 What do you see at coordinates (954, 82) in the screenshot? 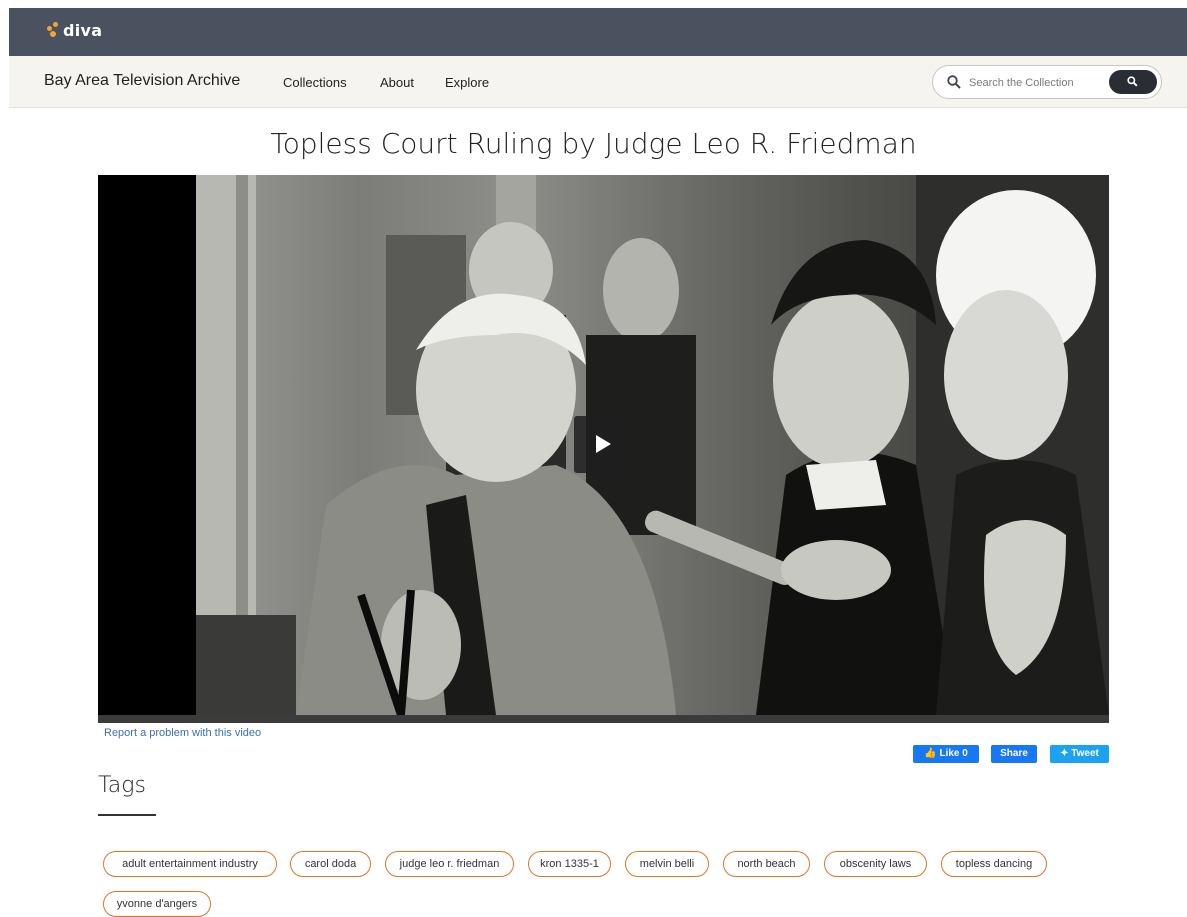
I see `search-icon` at bounding box center [954, 82].